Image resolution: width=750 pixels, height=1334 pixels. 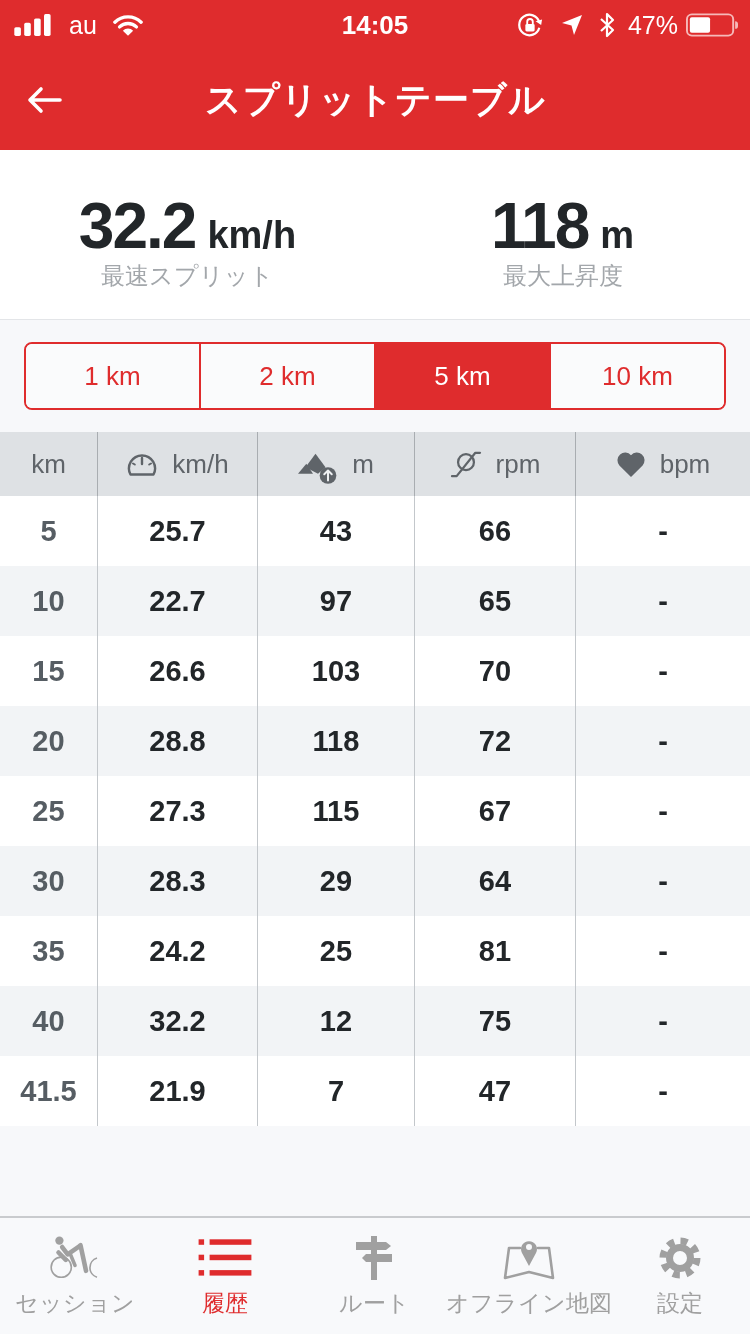 What do you see at coordinates (636, 376) in the screenshot?
I see `segment-button: 10 km` at bounding box center [636, 376].